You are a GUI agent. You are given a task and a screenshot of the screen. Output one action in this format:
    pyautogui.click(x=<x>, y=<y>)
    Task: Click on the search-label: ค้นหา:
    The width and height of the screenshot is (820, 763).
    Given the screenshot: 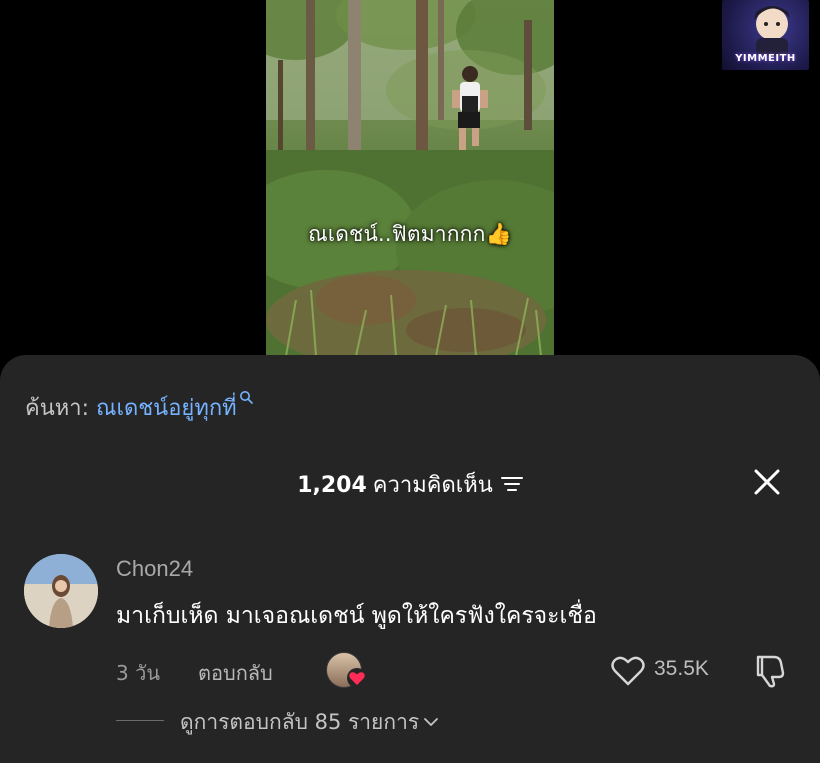 What is the action you would take?
    pyautogui.click(x=57, y=408)
    